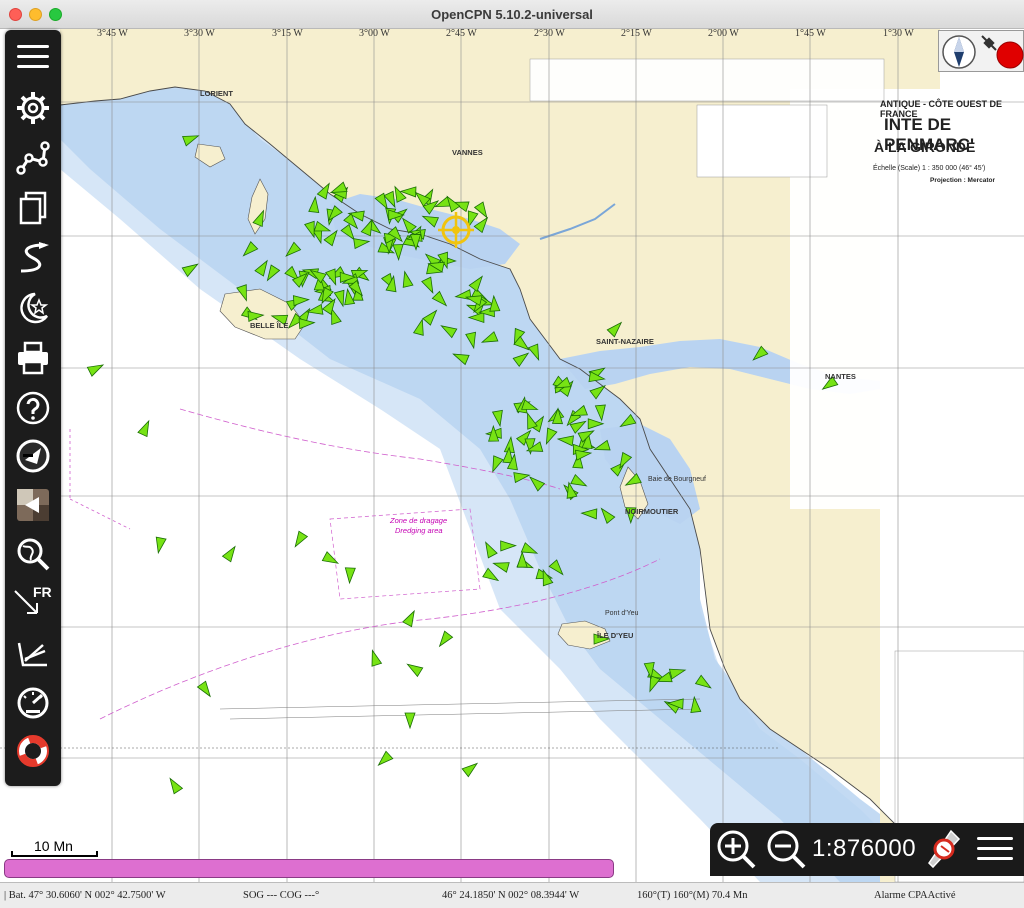 This screenshot has height=908, width=1024. What do you see at coordinates (963, 180) in the screenshot?
I see `chart-projection-note: Projection : Mercator` at bounding box center [963, 180].